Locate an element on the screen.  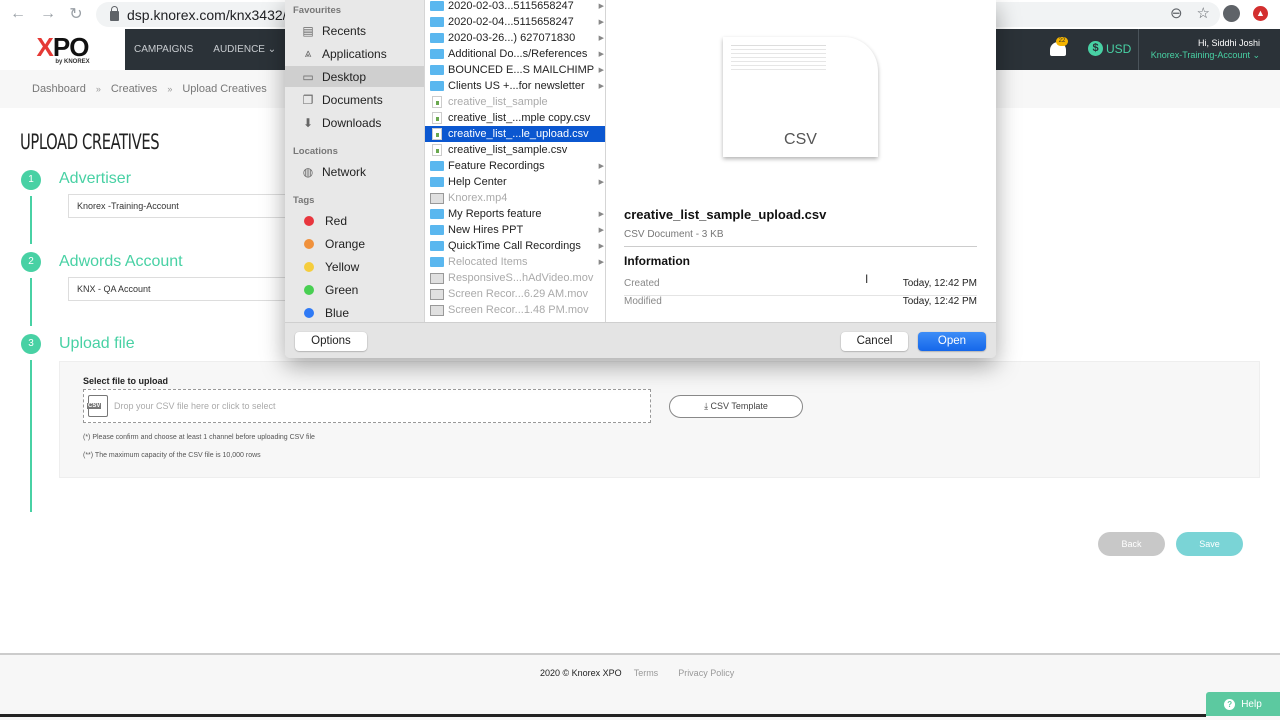
tag-label: Red is located at coordinates (336, 220).